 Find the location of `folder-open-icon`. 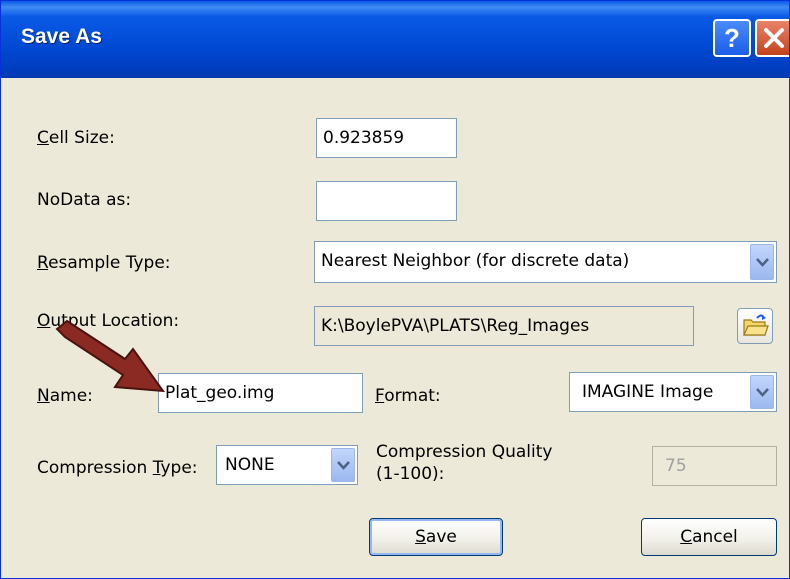

folder-open-icon is located at coordinates (756, 325).